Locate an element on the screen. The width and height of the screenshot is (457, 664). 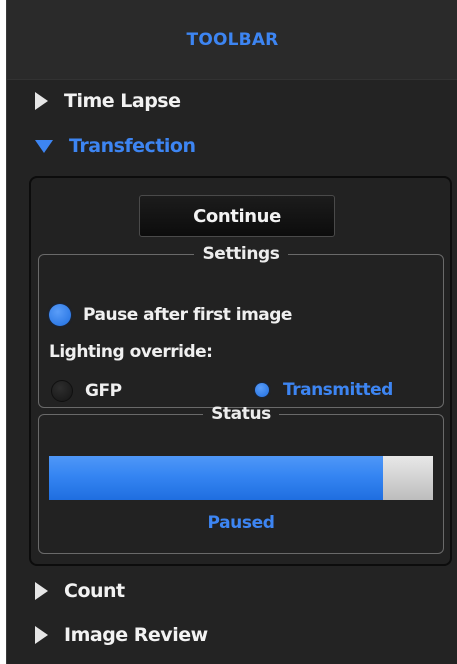
lighting-transmitted-radio: Transmitted is located at coordinates (324, 390).